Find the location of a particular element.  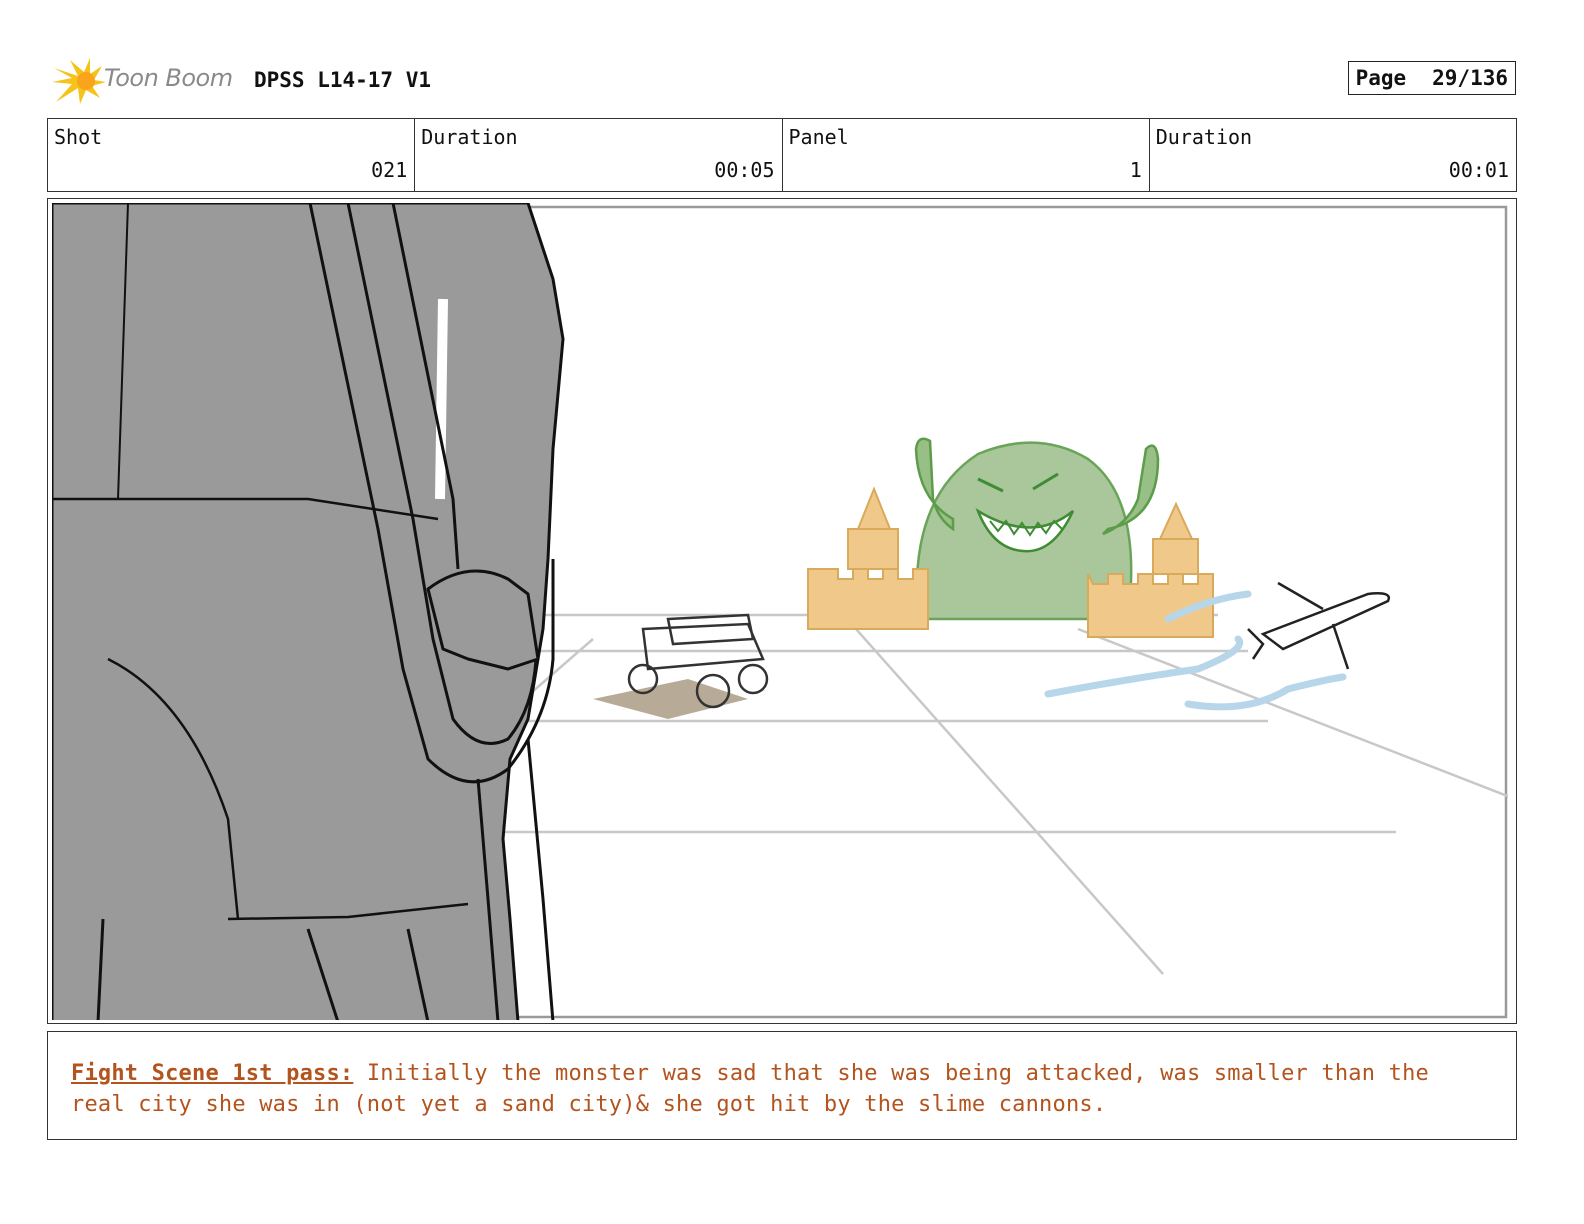

shot-duration-value: 00:05 is located at coordinates (744, 170).